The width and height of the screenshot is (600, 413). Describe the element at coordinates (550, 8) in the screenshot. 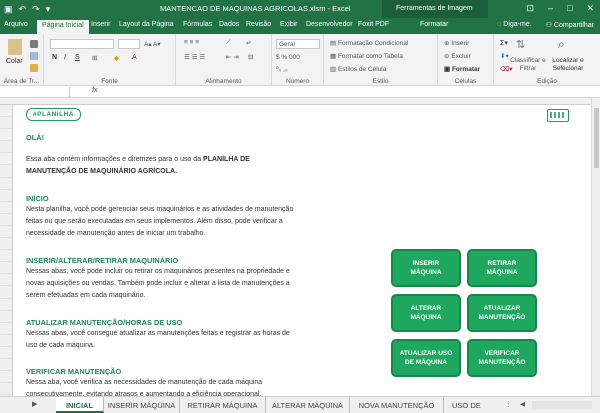

I see `minimize-icon: –` at that location.